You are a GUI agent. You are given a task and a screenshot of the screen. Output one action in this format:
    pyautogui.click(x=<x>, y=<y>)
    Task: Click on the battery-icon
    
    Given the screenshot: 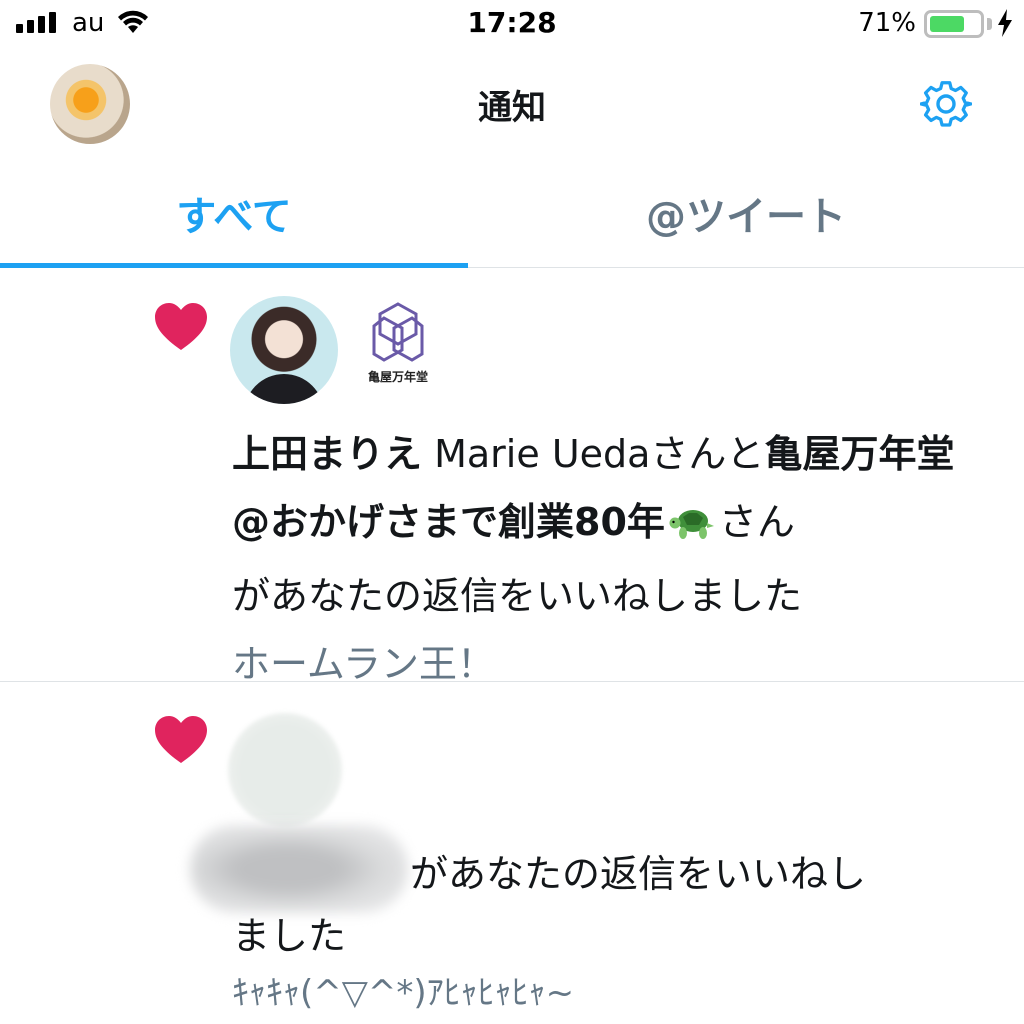 What is the action you would take?
    pyautogui.click(x=954, y=24)
    